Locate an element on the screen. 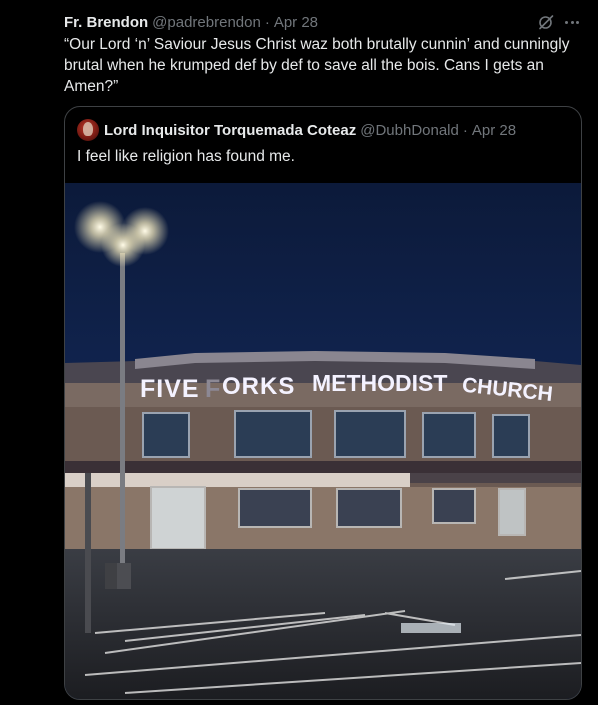  tweet-header: Fr. Brendon @padrebrendon · Apr 28 is located at coordinates (191, 22).